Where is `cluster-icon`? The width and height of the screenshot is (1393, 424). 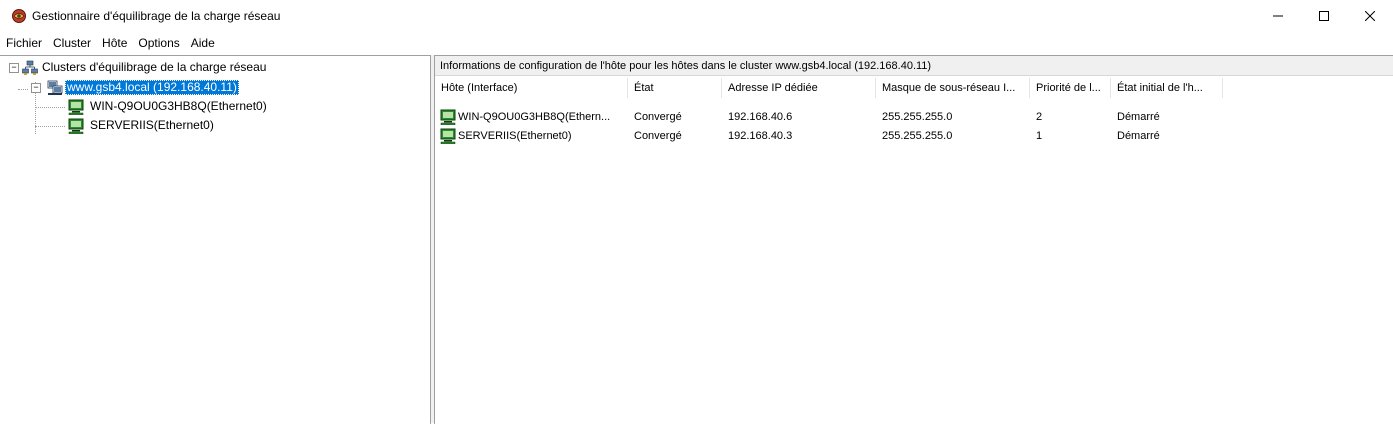 cluster-icon is located at coordinates (55, 87).